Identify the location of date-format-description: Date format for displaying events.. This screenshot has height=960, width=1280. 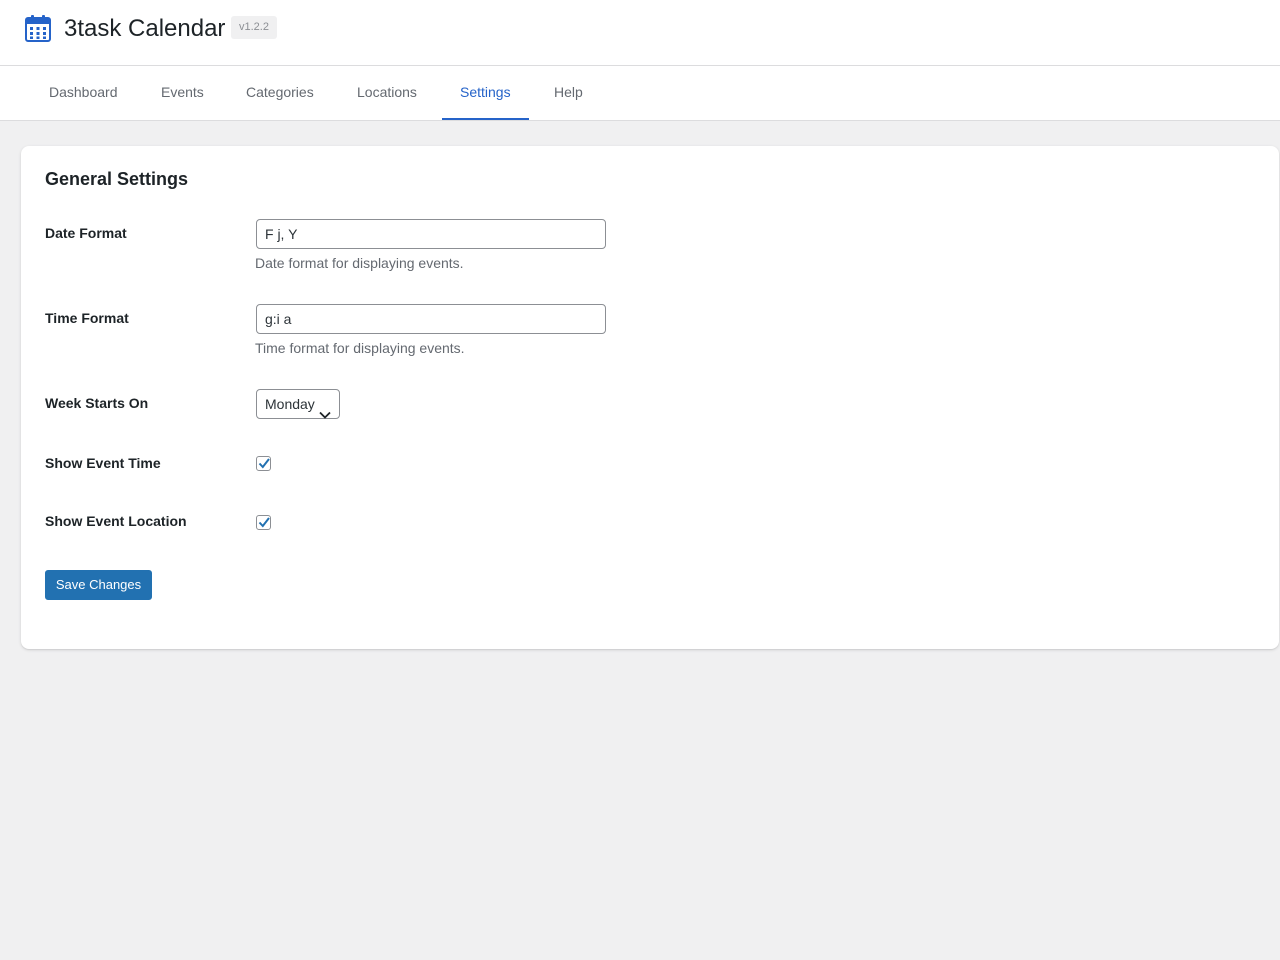
(359, 263).